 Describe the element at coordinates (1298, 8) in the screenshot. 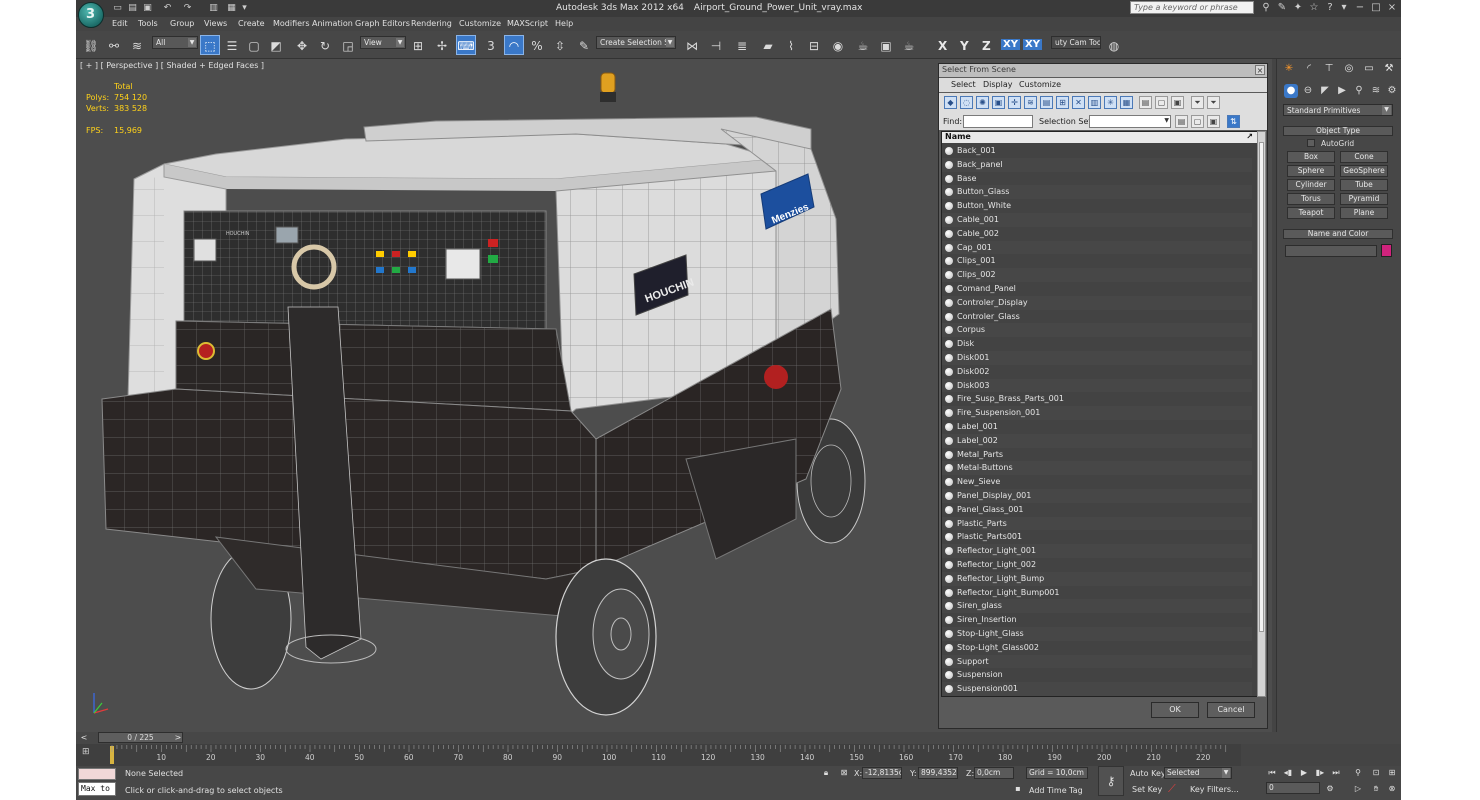

I see `communication-icon: ✦` at that location.